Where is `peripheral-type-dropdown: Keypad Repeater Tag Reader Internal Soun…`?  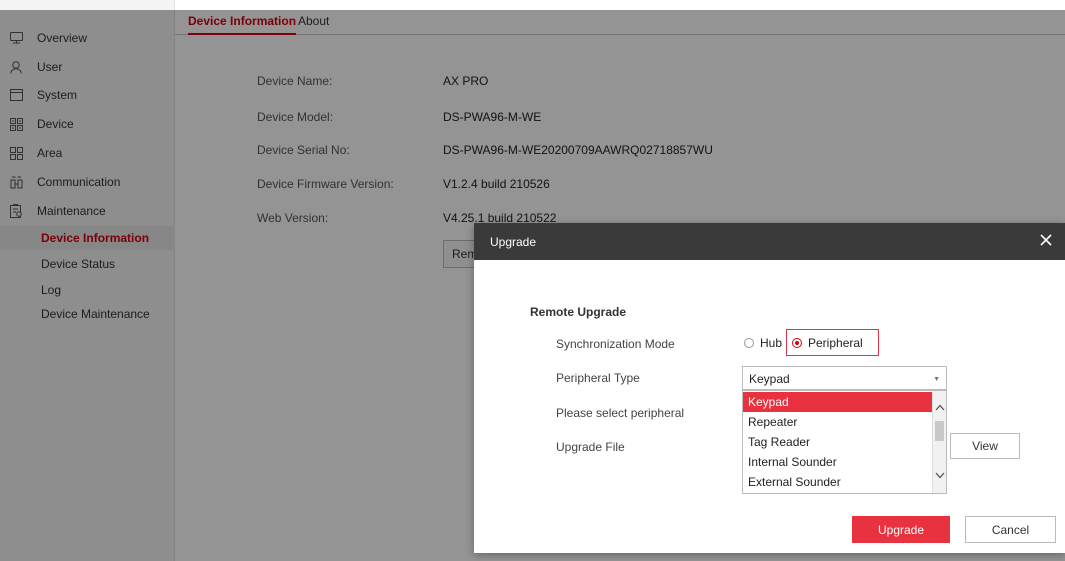
peripheral-type-dropdown: Keypad Repeater Tag Reader Internal Soun… is located at coordinates (844, 442).